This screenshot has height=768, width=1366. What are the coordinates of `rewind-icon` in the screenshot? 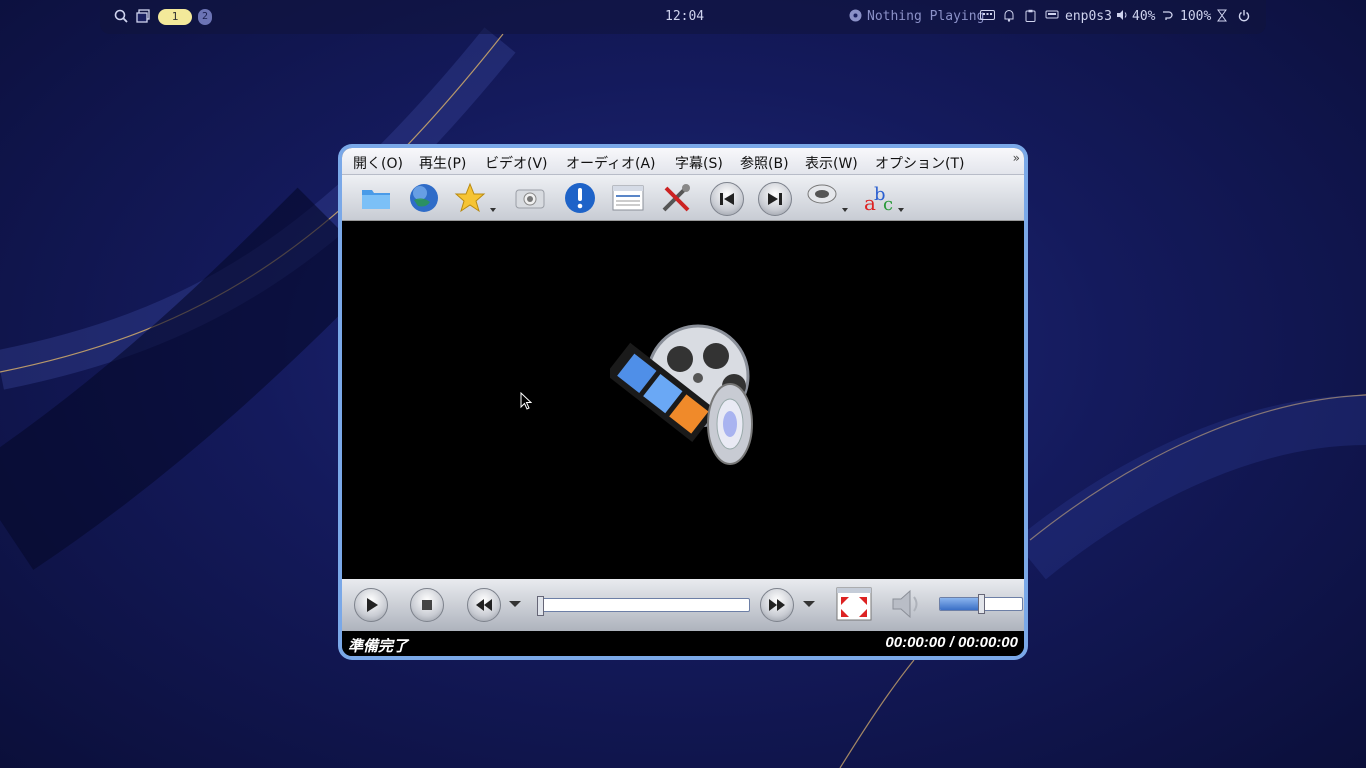 It's located at (484, 605).